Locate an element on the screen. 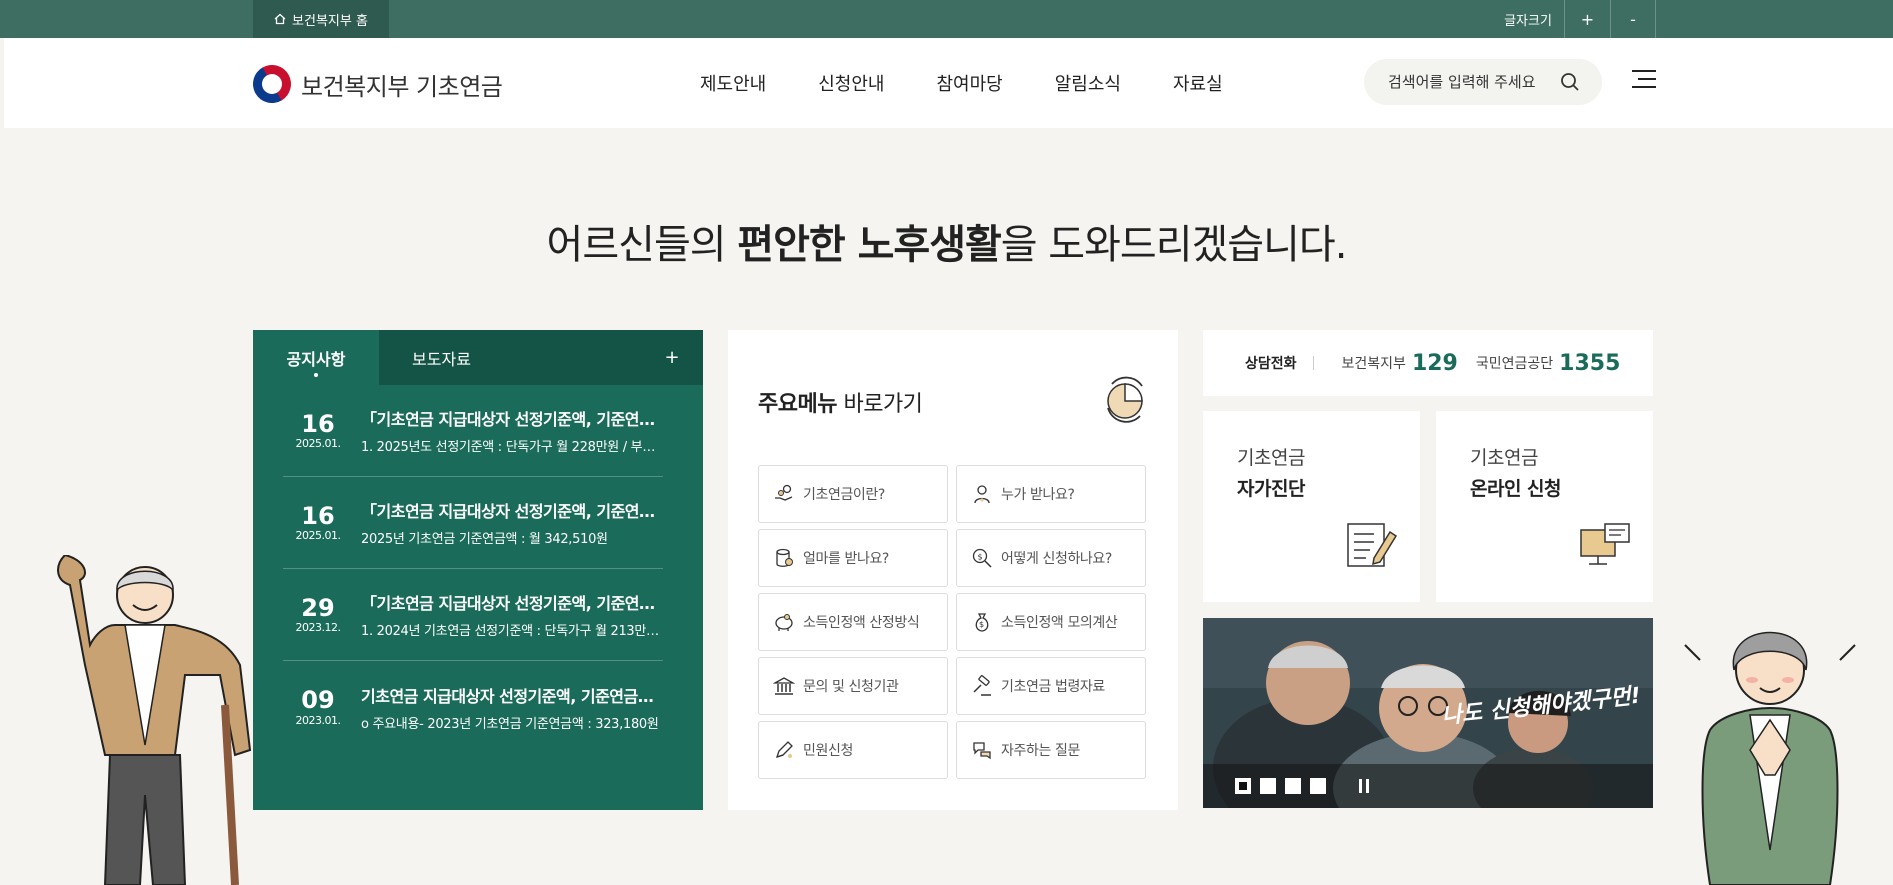 The image size is (1893, 885). notice-year-month: 2023.01. is located at coordinates (318, 720).